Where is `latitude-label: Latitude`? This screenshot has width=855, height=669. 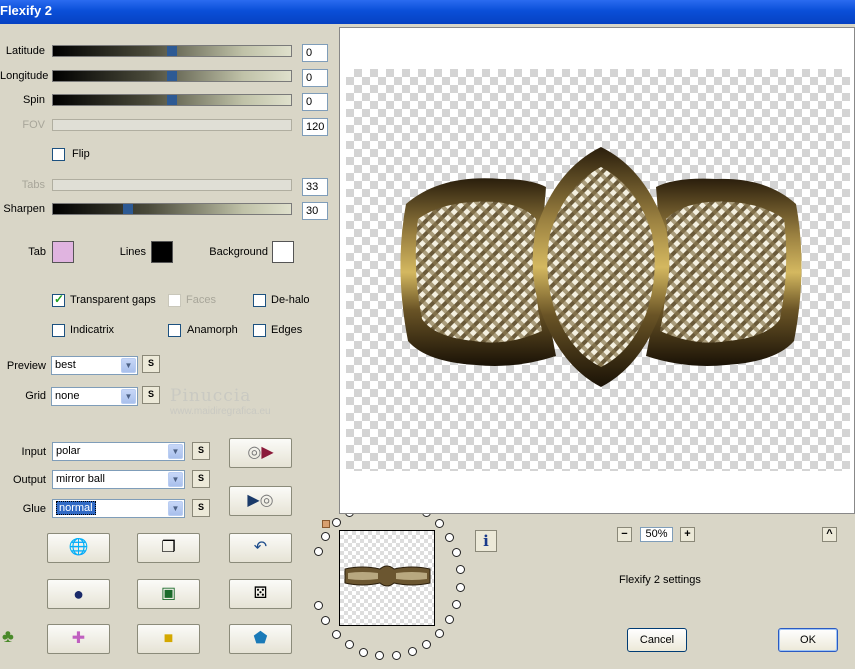
latitude-label: Latitude is located at coordinates (25, 51).